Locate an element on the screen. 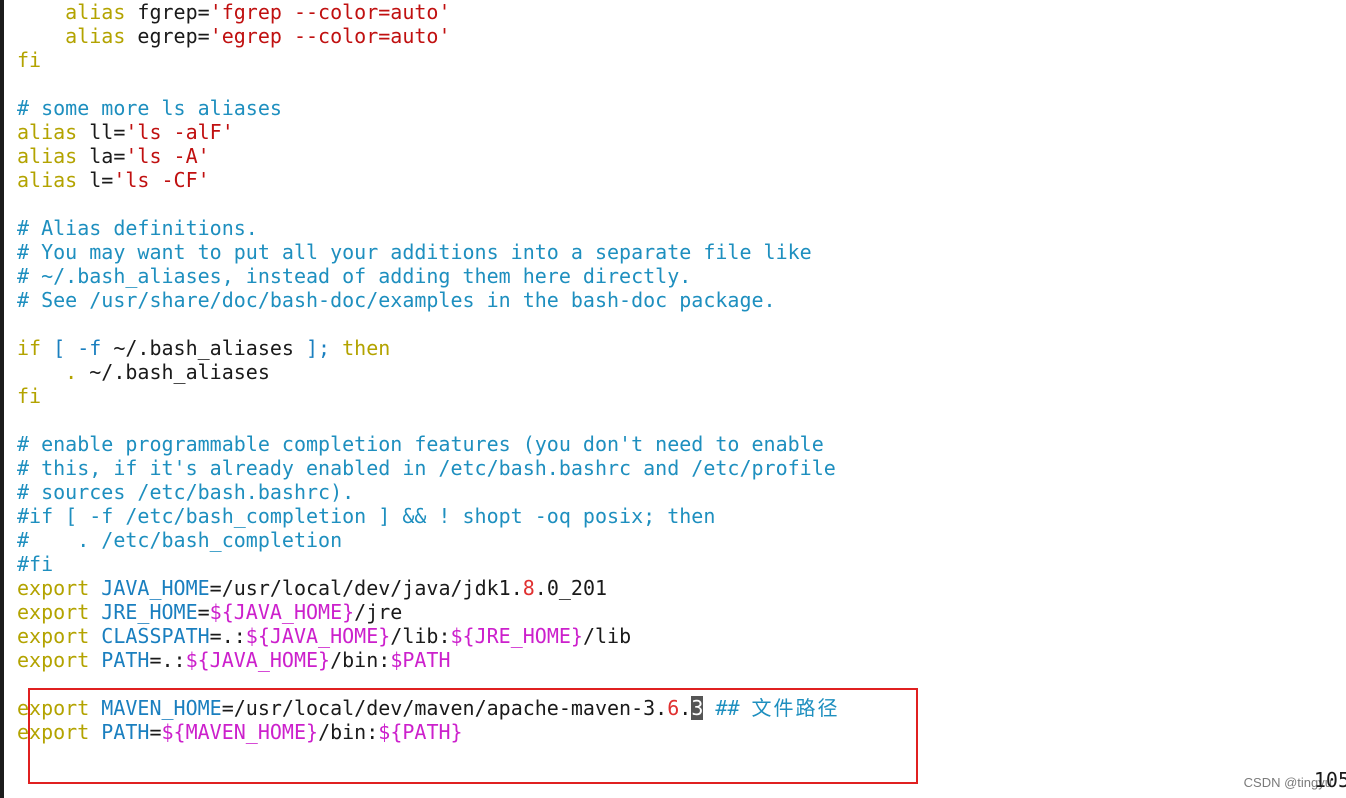 The image size is (1346, 798). code-token: # some more ls aliases is located at coordinates (149, 108).